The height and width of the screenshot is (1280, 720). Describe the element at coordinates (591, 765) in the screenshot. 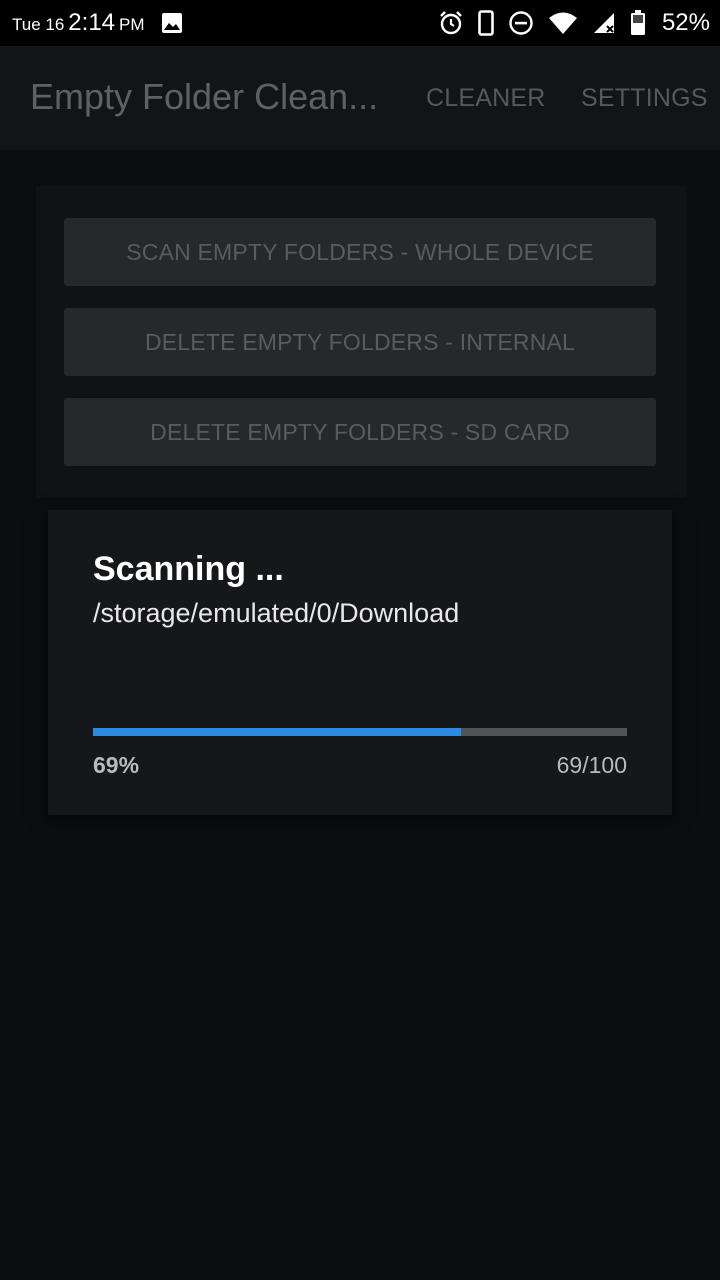

I see `progress-count: 69/100` at that location.